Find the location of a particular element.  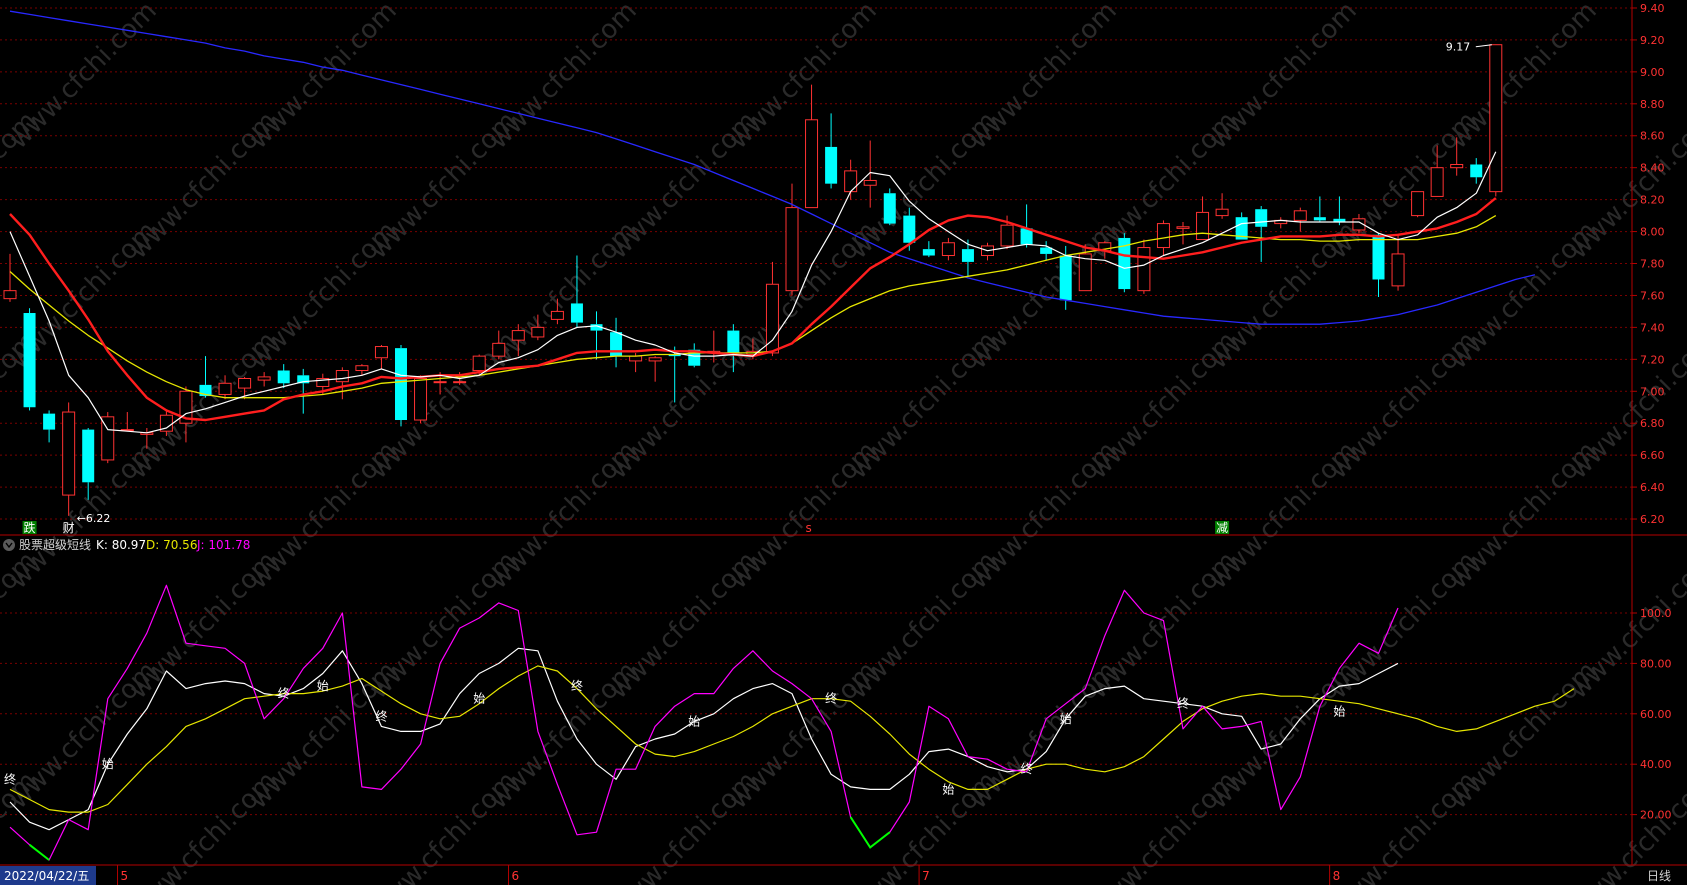

price-tick-label: 7.80 is located at coordinates (1652, 264).